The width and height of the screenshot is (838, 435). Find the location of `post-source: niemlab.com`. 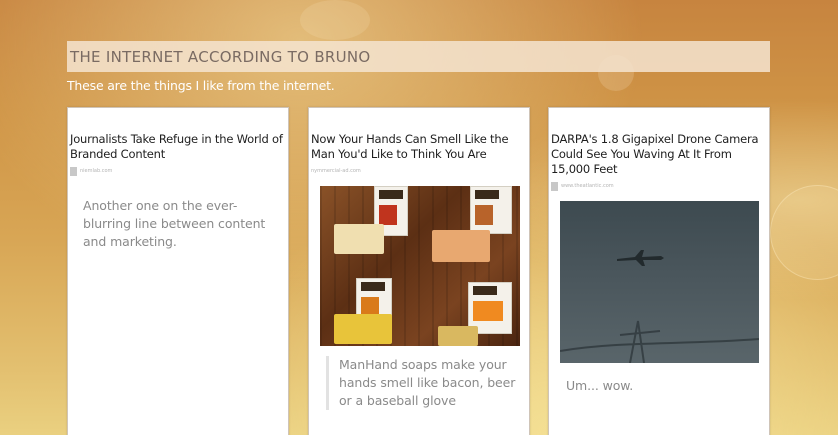

post-source: niemlab.com is located at coordinates (178, 171).